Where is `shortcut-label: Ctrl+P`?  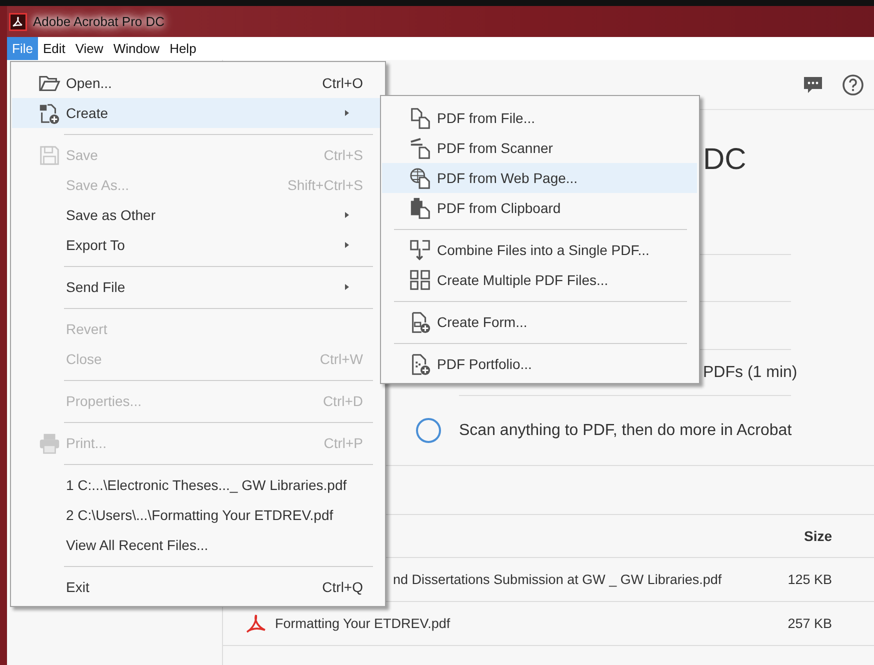 shortcut-label: Ctrl+P is located at coordinates (344, 443).